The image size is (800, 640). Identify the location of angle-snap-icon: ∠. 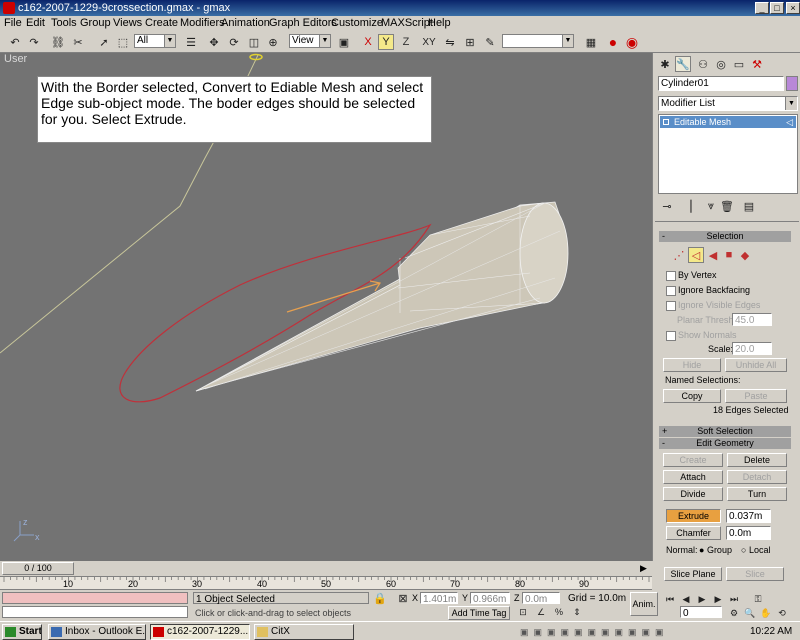
(541, 612).